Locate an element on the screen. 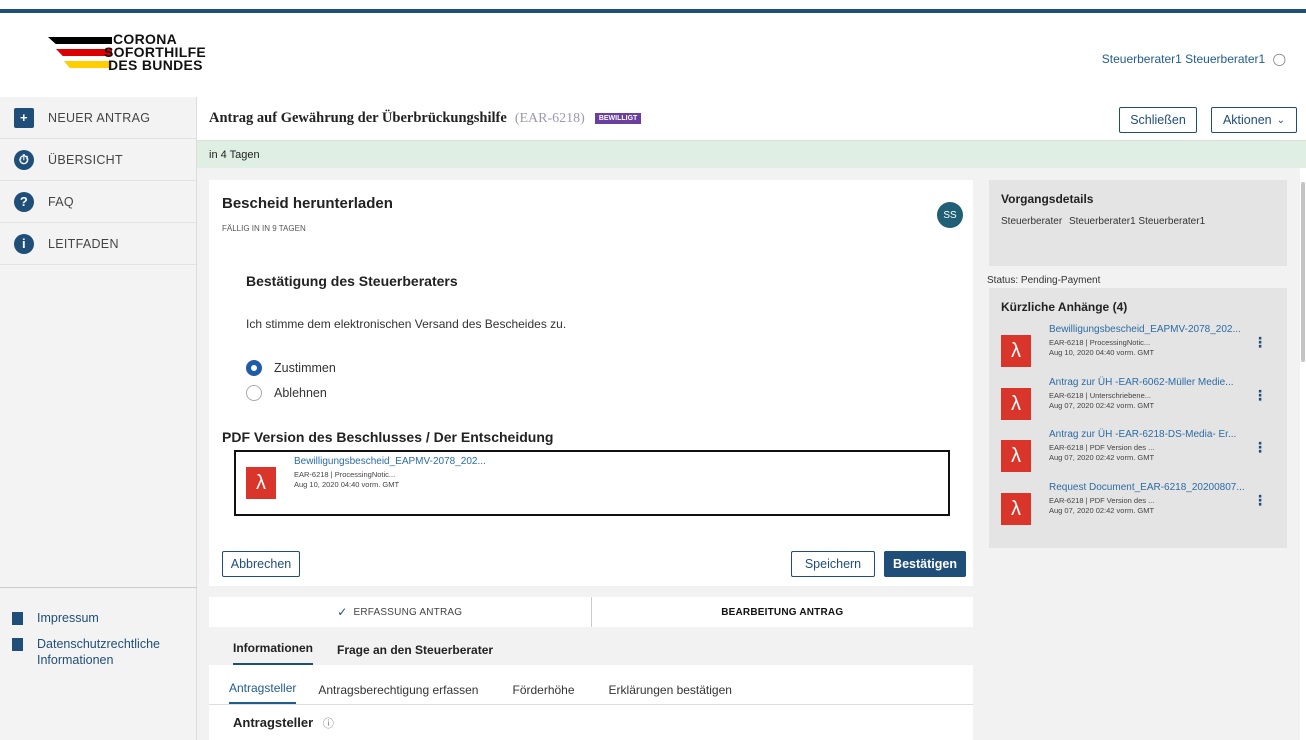 The height and width of the screenshot is (740, 1306). sidebar-item-label: NEUER ANTRAG is located at coordinates (99, 117).